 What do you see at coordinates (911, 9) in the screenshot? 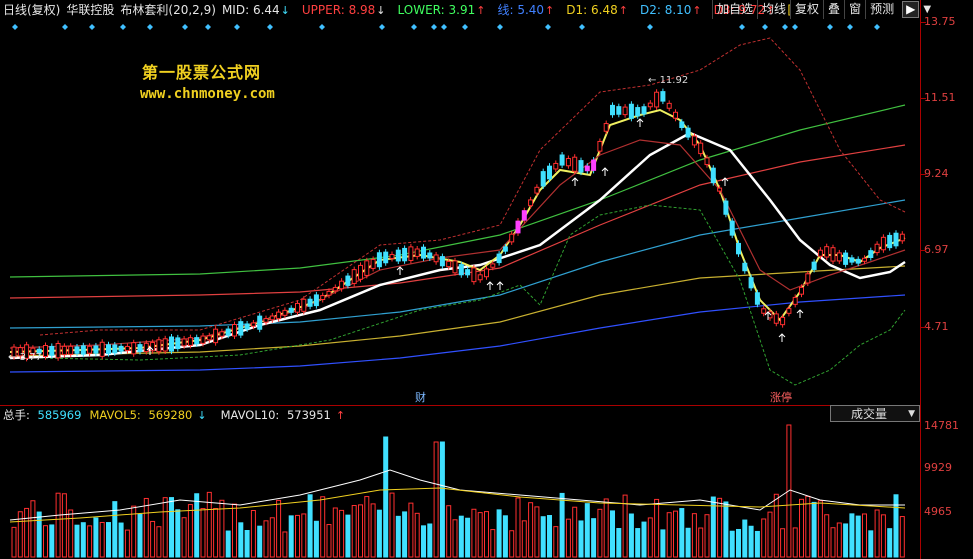
I see `nav-right-icon: ▶` at bounding box center [911, 9].